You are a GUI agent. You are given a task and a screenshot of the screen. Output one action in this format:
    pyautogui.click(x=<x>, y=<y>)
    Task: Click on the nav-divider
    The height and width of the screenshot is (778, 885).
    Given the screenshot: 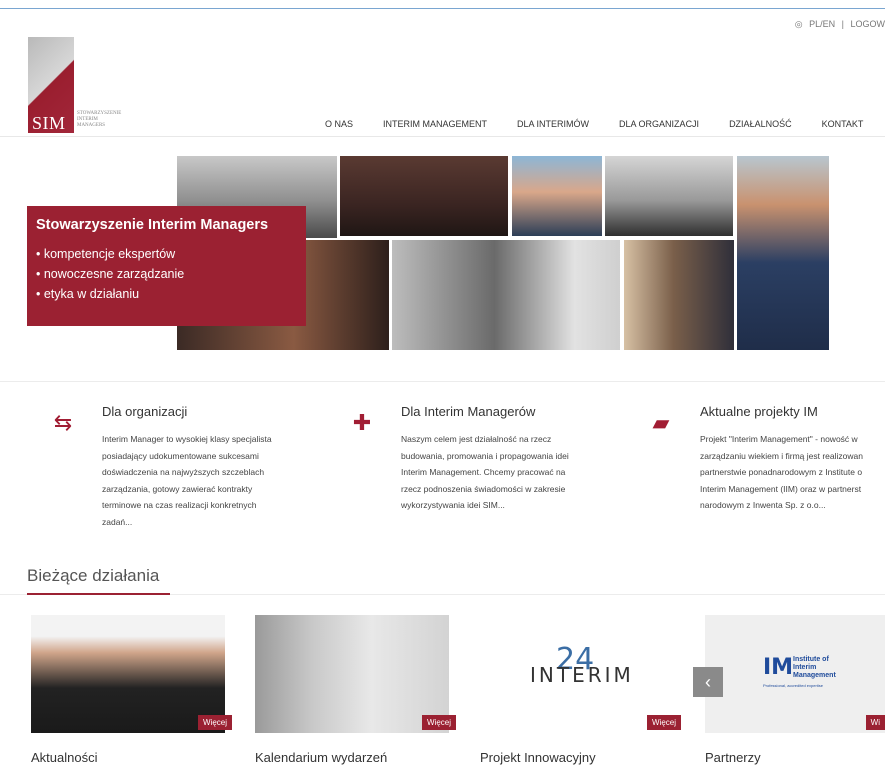 What is the action you would take?
    pyautogui.click(x=442, y=136)
    